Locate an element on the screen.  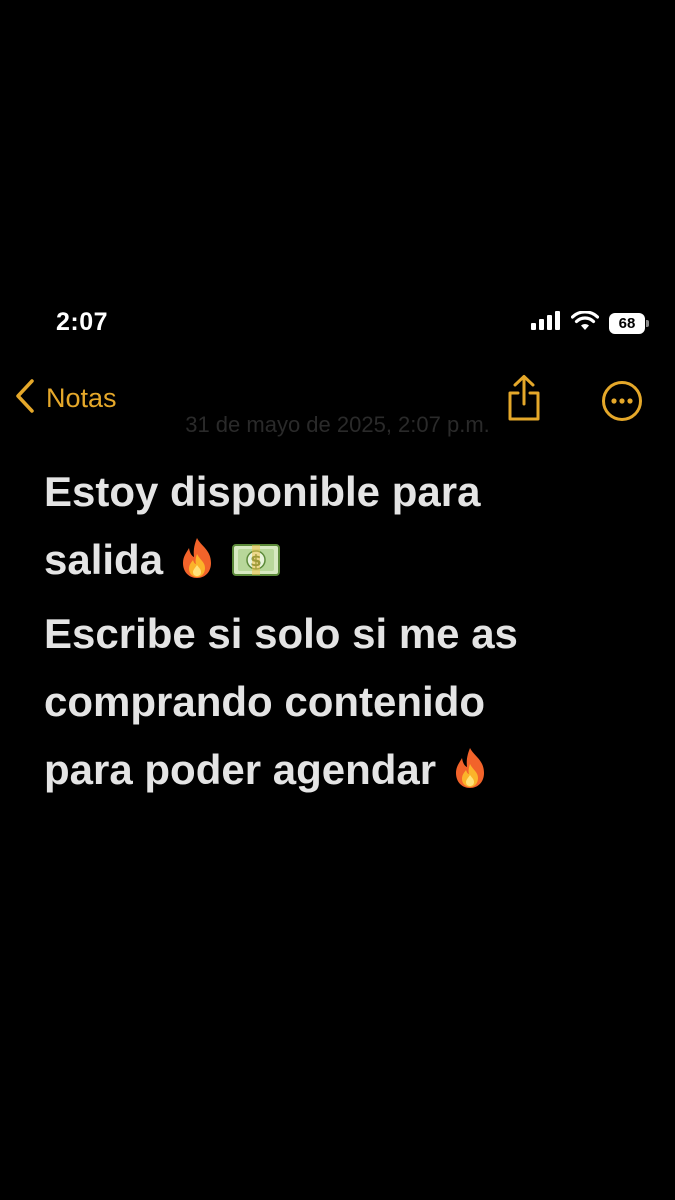
note-date: 31 de mayo de 2025, 2:07 p.m. is located at coordinates (337, 424).